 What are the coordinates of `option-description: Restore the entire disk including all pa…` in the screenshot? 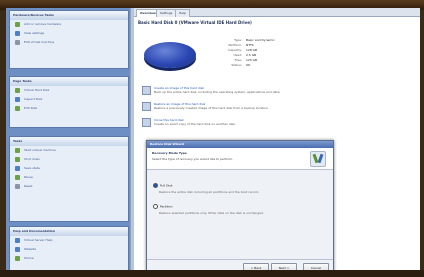 It's located at (209, 192).